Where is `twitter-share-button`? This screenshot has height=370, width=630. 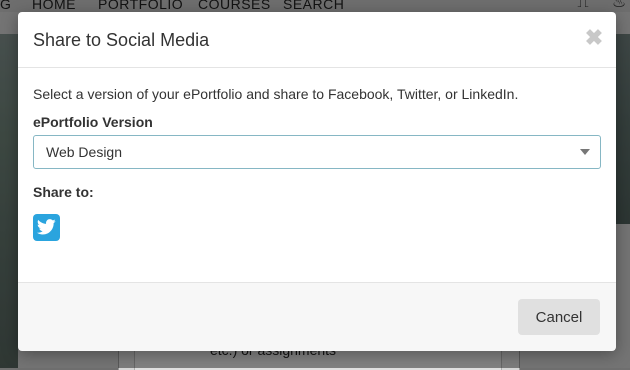 twitter-share-button is located at coordinates (46, 227).